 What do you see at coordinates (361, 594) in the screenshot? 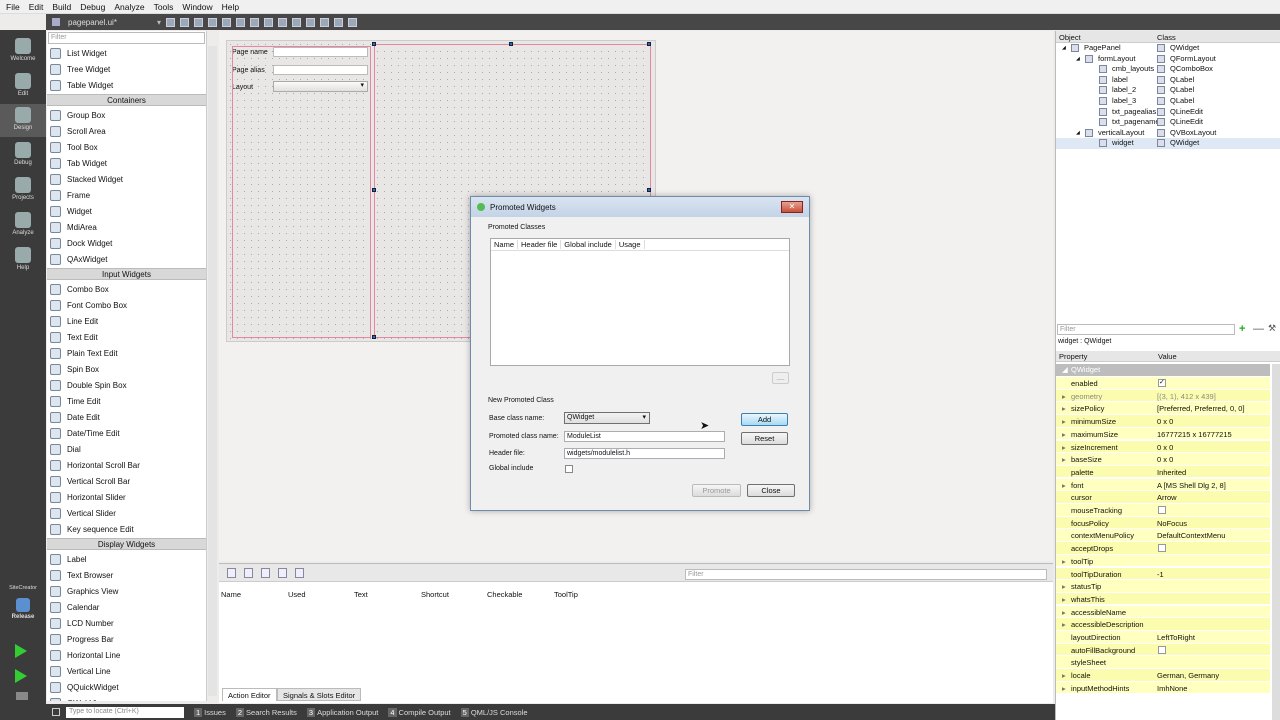
I see `column-header: Text` at bounding box center [361, 594].